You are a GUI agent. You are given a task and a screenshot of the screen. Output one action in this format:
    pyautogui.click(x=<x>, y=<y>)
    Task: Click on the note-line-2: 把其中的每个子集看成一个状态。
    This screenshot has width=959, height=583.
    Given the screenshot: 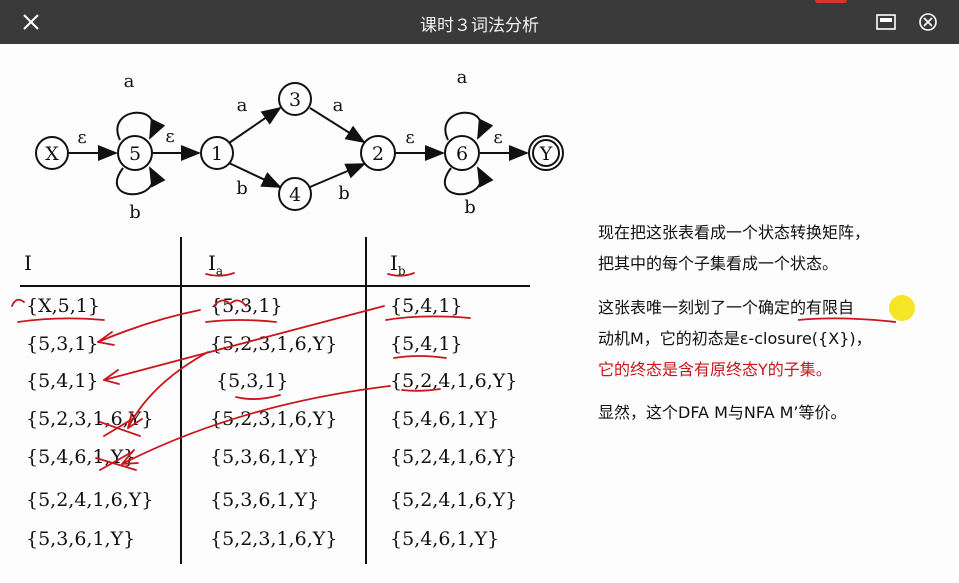 What is the action you would take?
    pyautogui.click(x=718, y=263)
    